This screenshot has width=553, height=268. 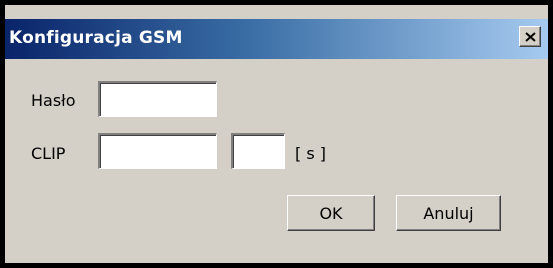 I want to click on cancel-button: Anuluj, so click(x=448, y=213).